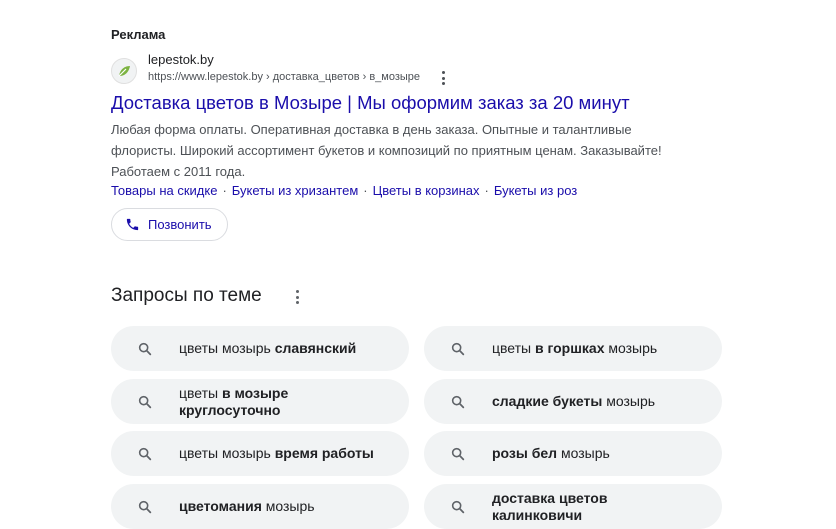  What do you see at coordinates (186, 295) in the screenshot?
I see `related-searches-heading: Запросы по теме` at bounding box center [186, 295].